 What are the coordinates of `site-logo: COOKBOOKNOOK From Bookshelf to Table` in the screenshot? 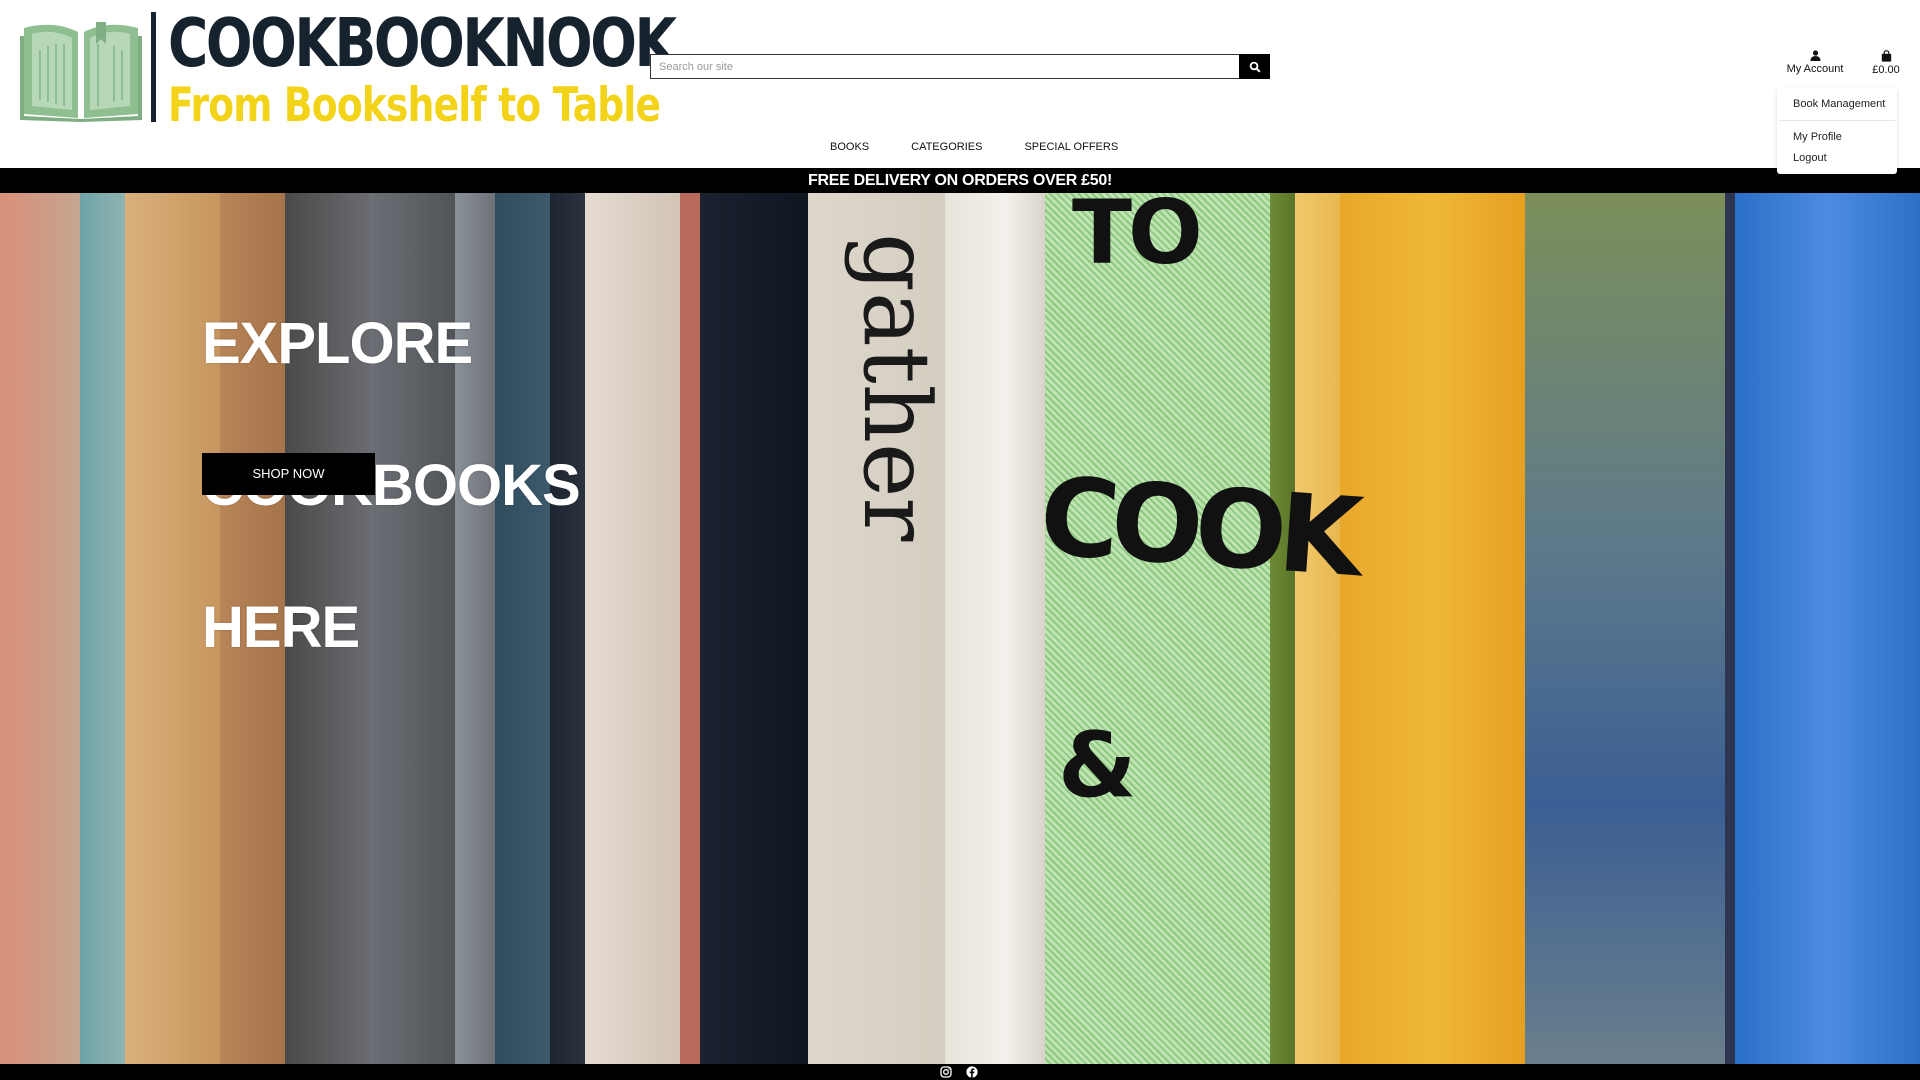 It's located at (348, 68).